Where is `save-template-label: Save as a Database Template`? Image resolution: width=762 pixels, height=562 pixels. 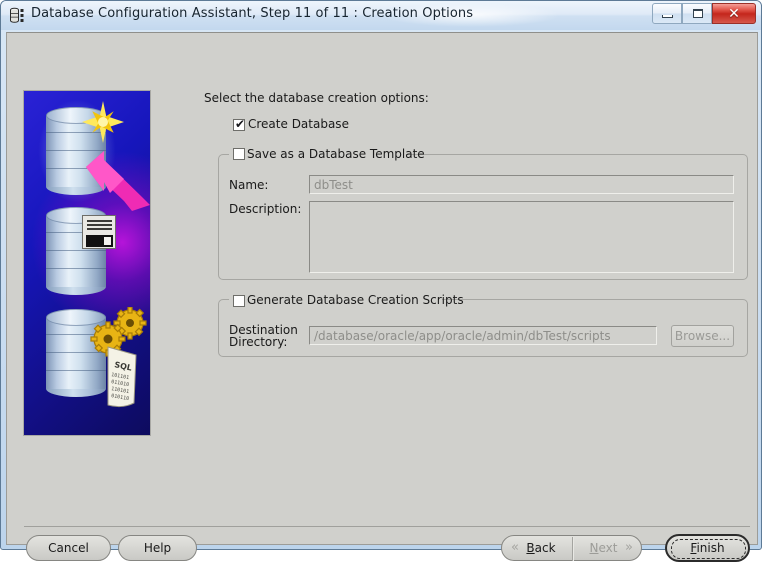 save-template-label: Save as a Database Template is located at coordinates (336, 154).